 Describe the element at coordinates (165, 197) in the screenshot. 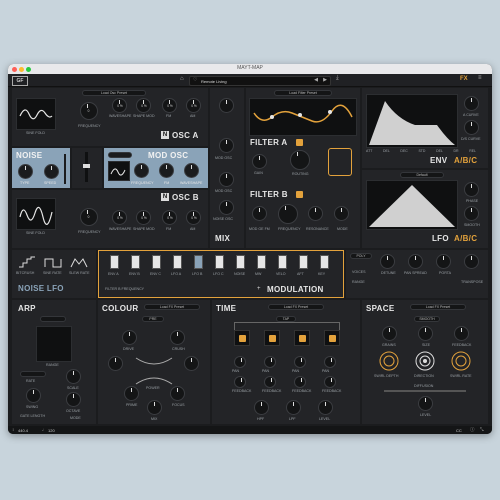

I see `osc-b-n-icon: N` at that location.